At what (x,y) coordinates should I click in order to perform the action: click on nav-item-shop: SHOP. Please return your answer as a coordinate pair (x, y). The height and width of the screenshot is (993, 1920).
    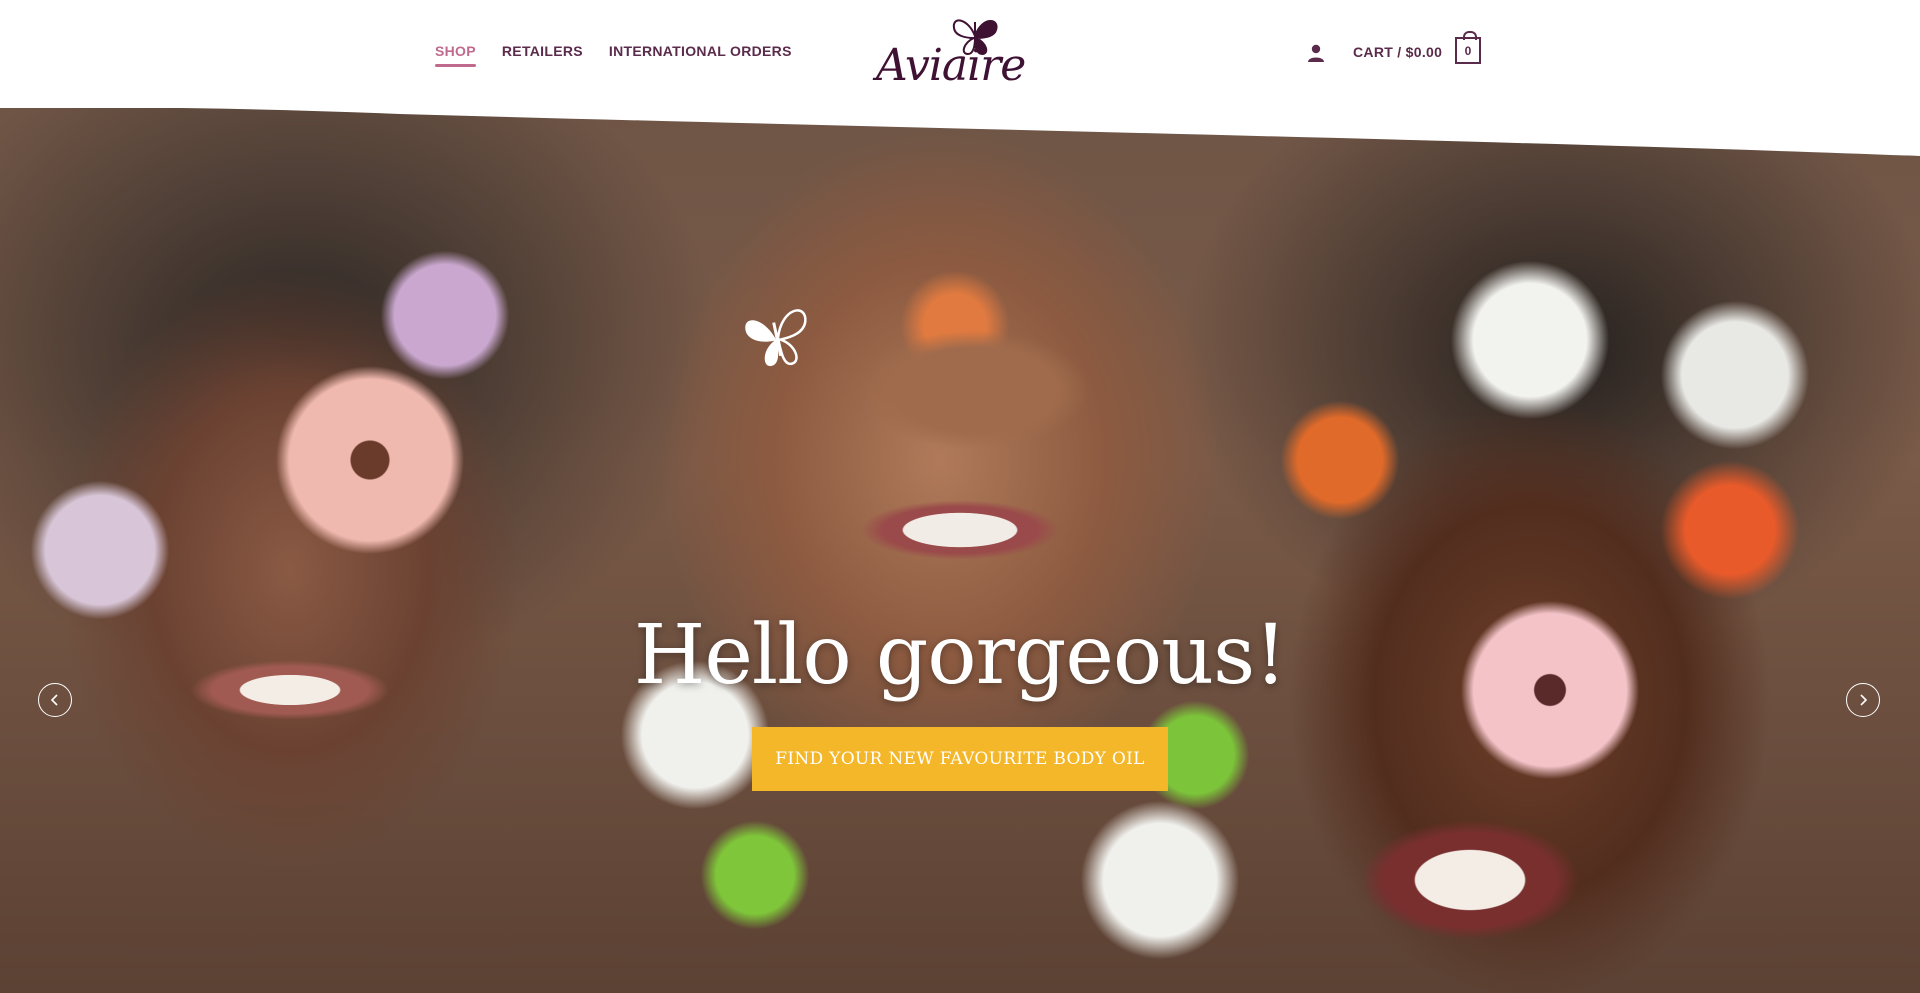
    Looking at the image, I should click on (455, 55).